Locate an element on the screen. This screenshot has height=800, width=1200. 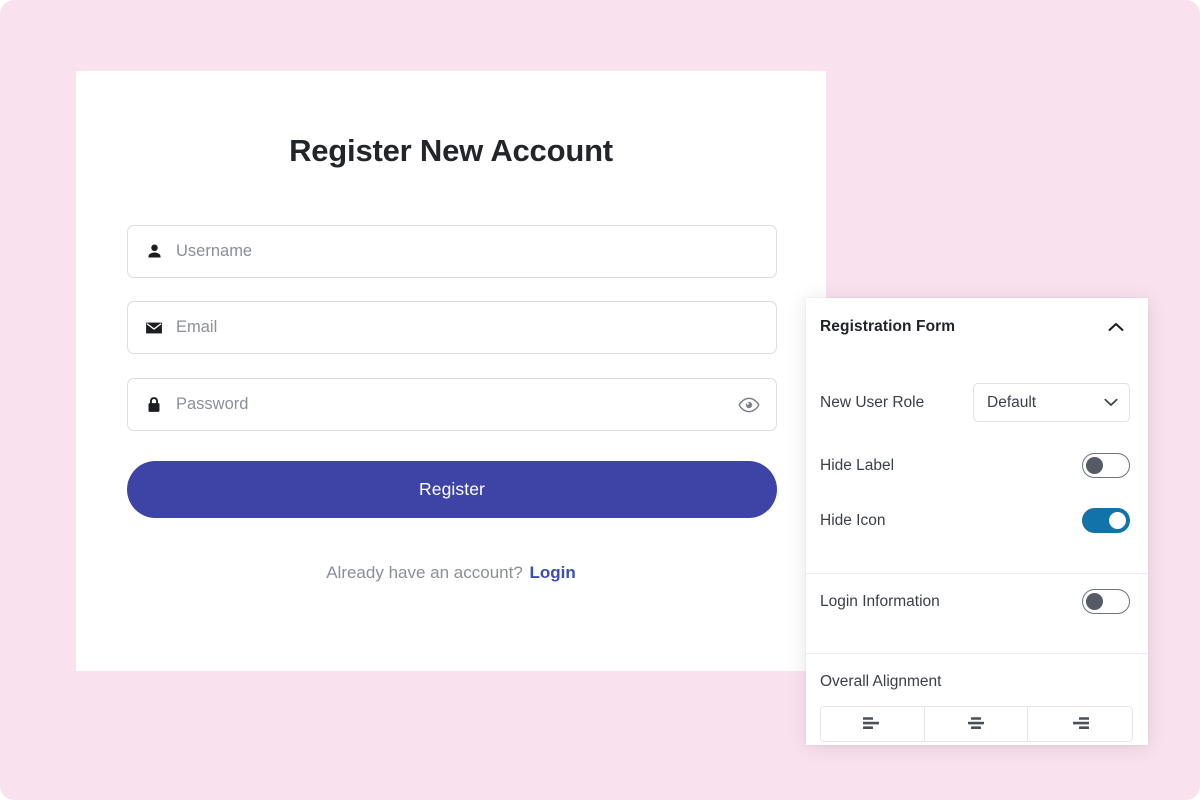
hide-label-row: Hide Label is located at coordinates (977, 465).